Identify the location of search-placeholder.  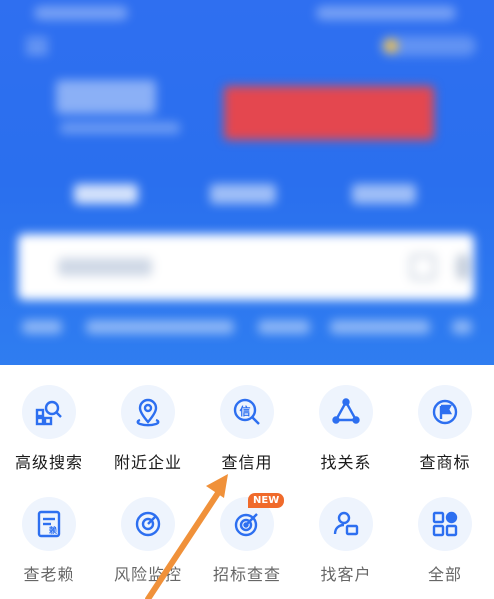
(105, 267).